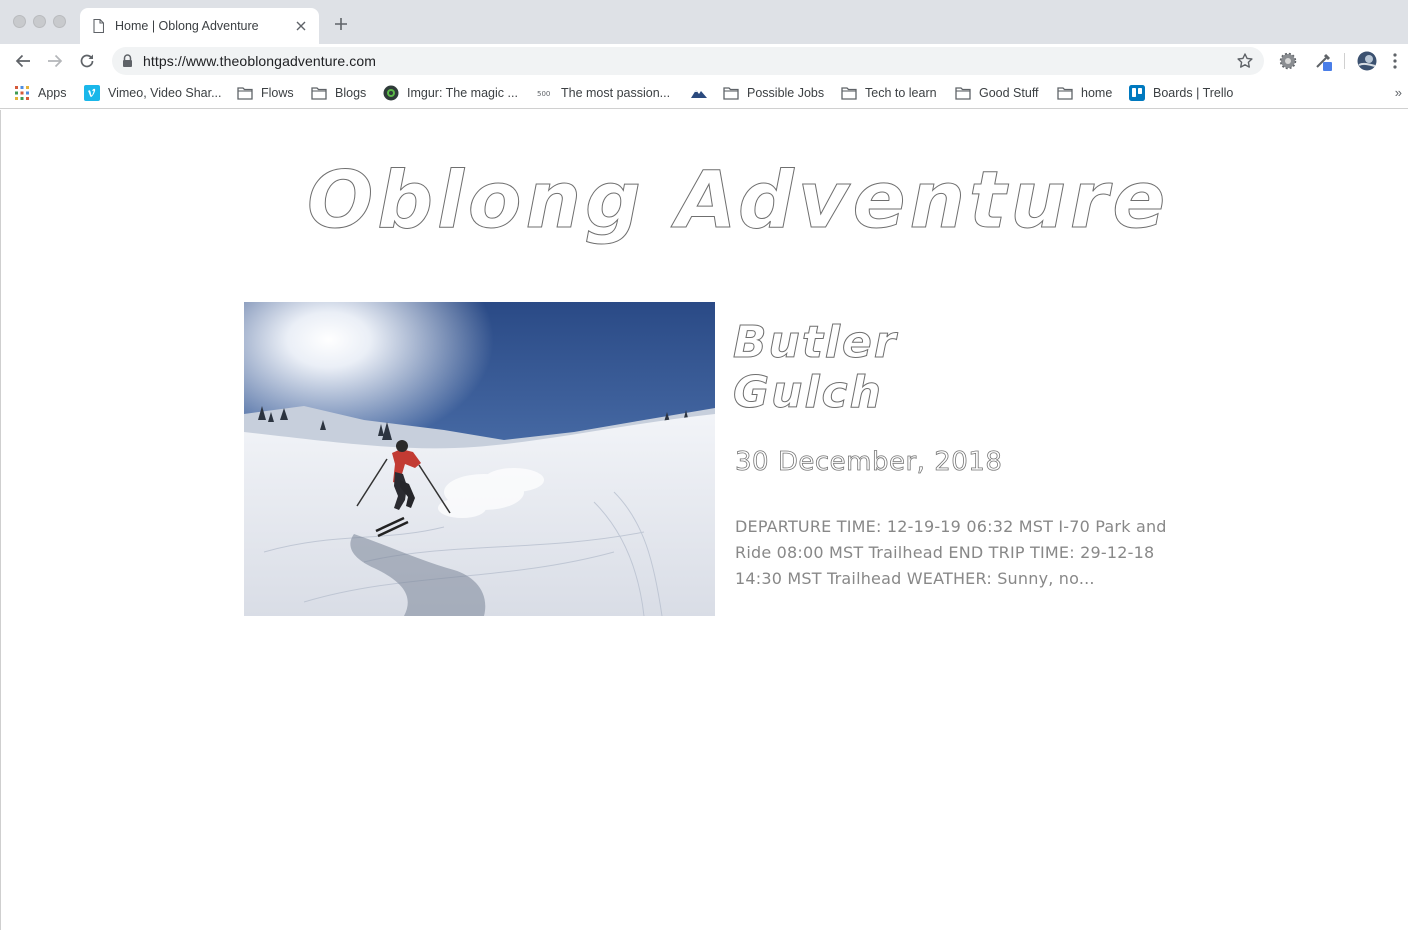  Describe the element at coordinates (19, 21) in the screenshot. I see `window-close-control` at that location.